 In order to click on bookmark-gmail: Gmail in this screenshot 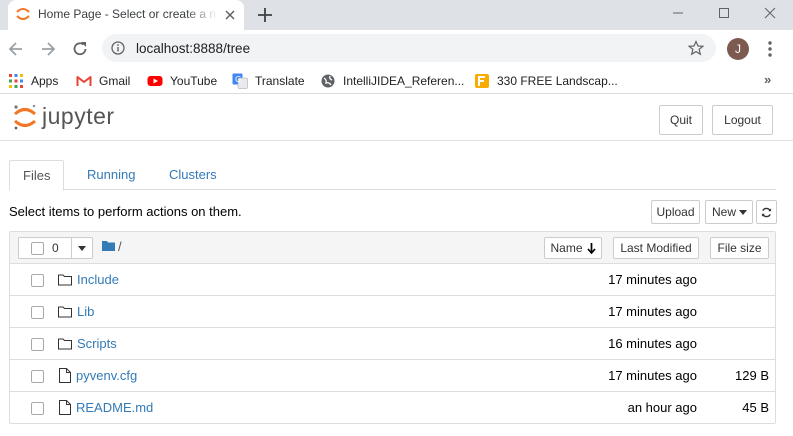, I will do `click(103, 81)`.